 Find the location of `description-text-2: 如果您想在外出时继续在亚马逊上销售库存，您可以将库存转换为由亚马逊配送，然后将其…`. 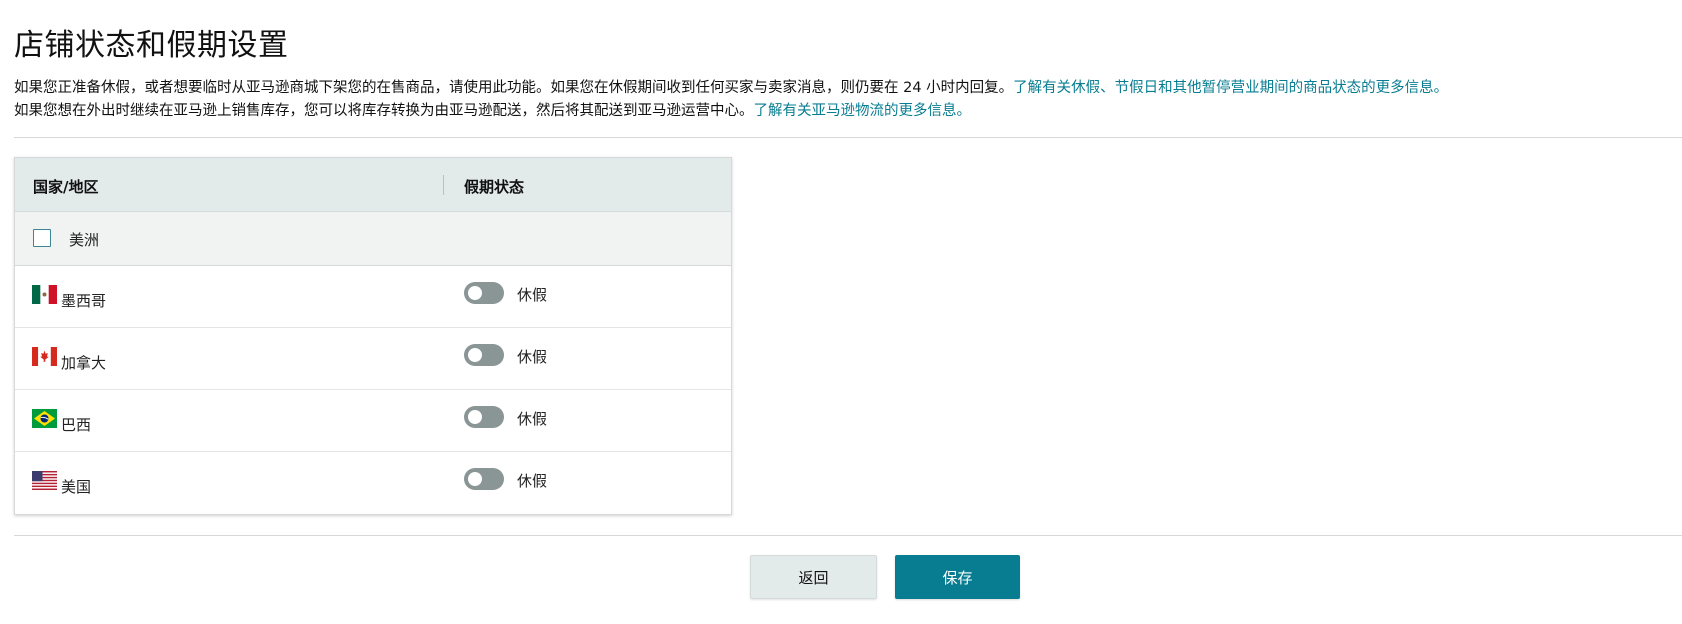

description-text-2: 如果您想在外出时继续在亚马逊上销售库存，您可以将库存转换为由亚马逊配送，然后将其… is located at coordinates (384, 111).